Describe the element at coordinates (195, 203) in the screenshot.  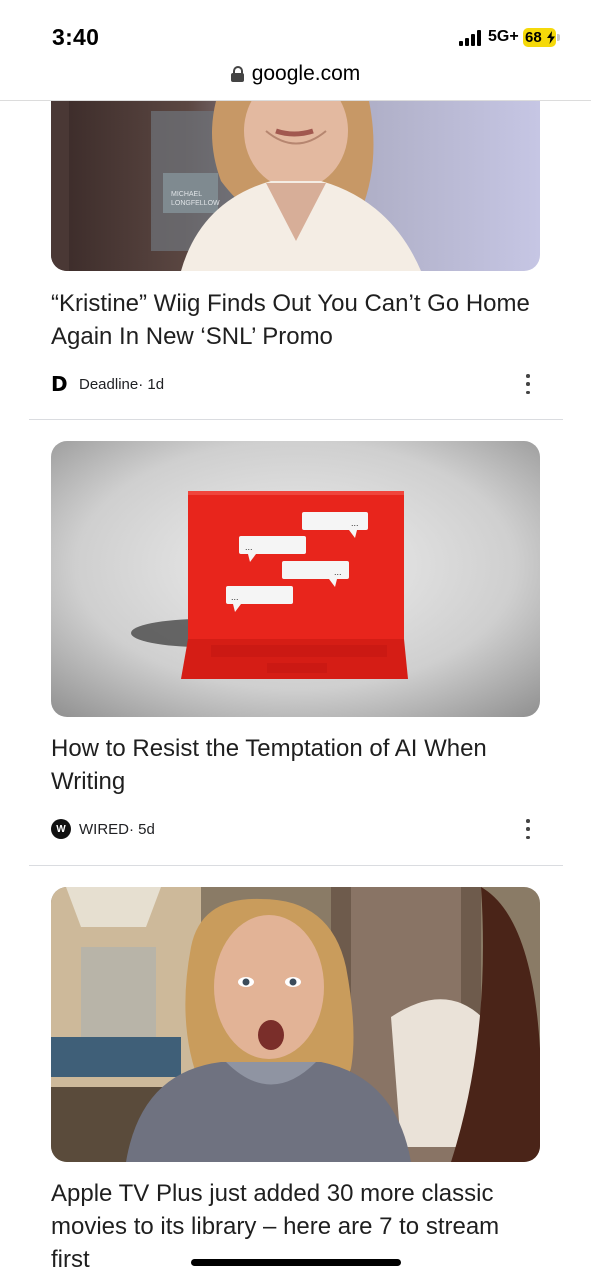
I see `nameplate-line-2: LONGFELLOW` at that location.